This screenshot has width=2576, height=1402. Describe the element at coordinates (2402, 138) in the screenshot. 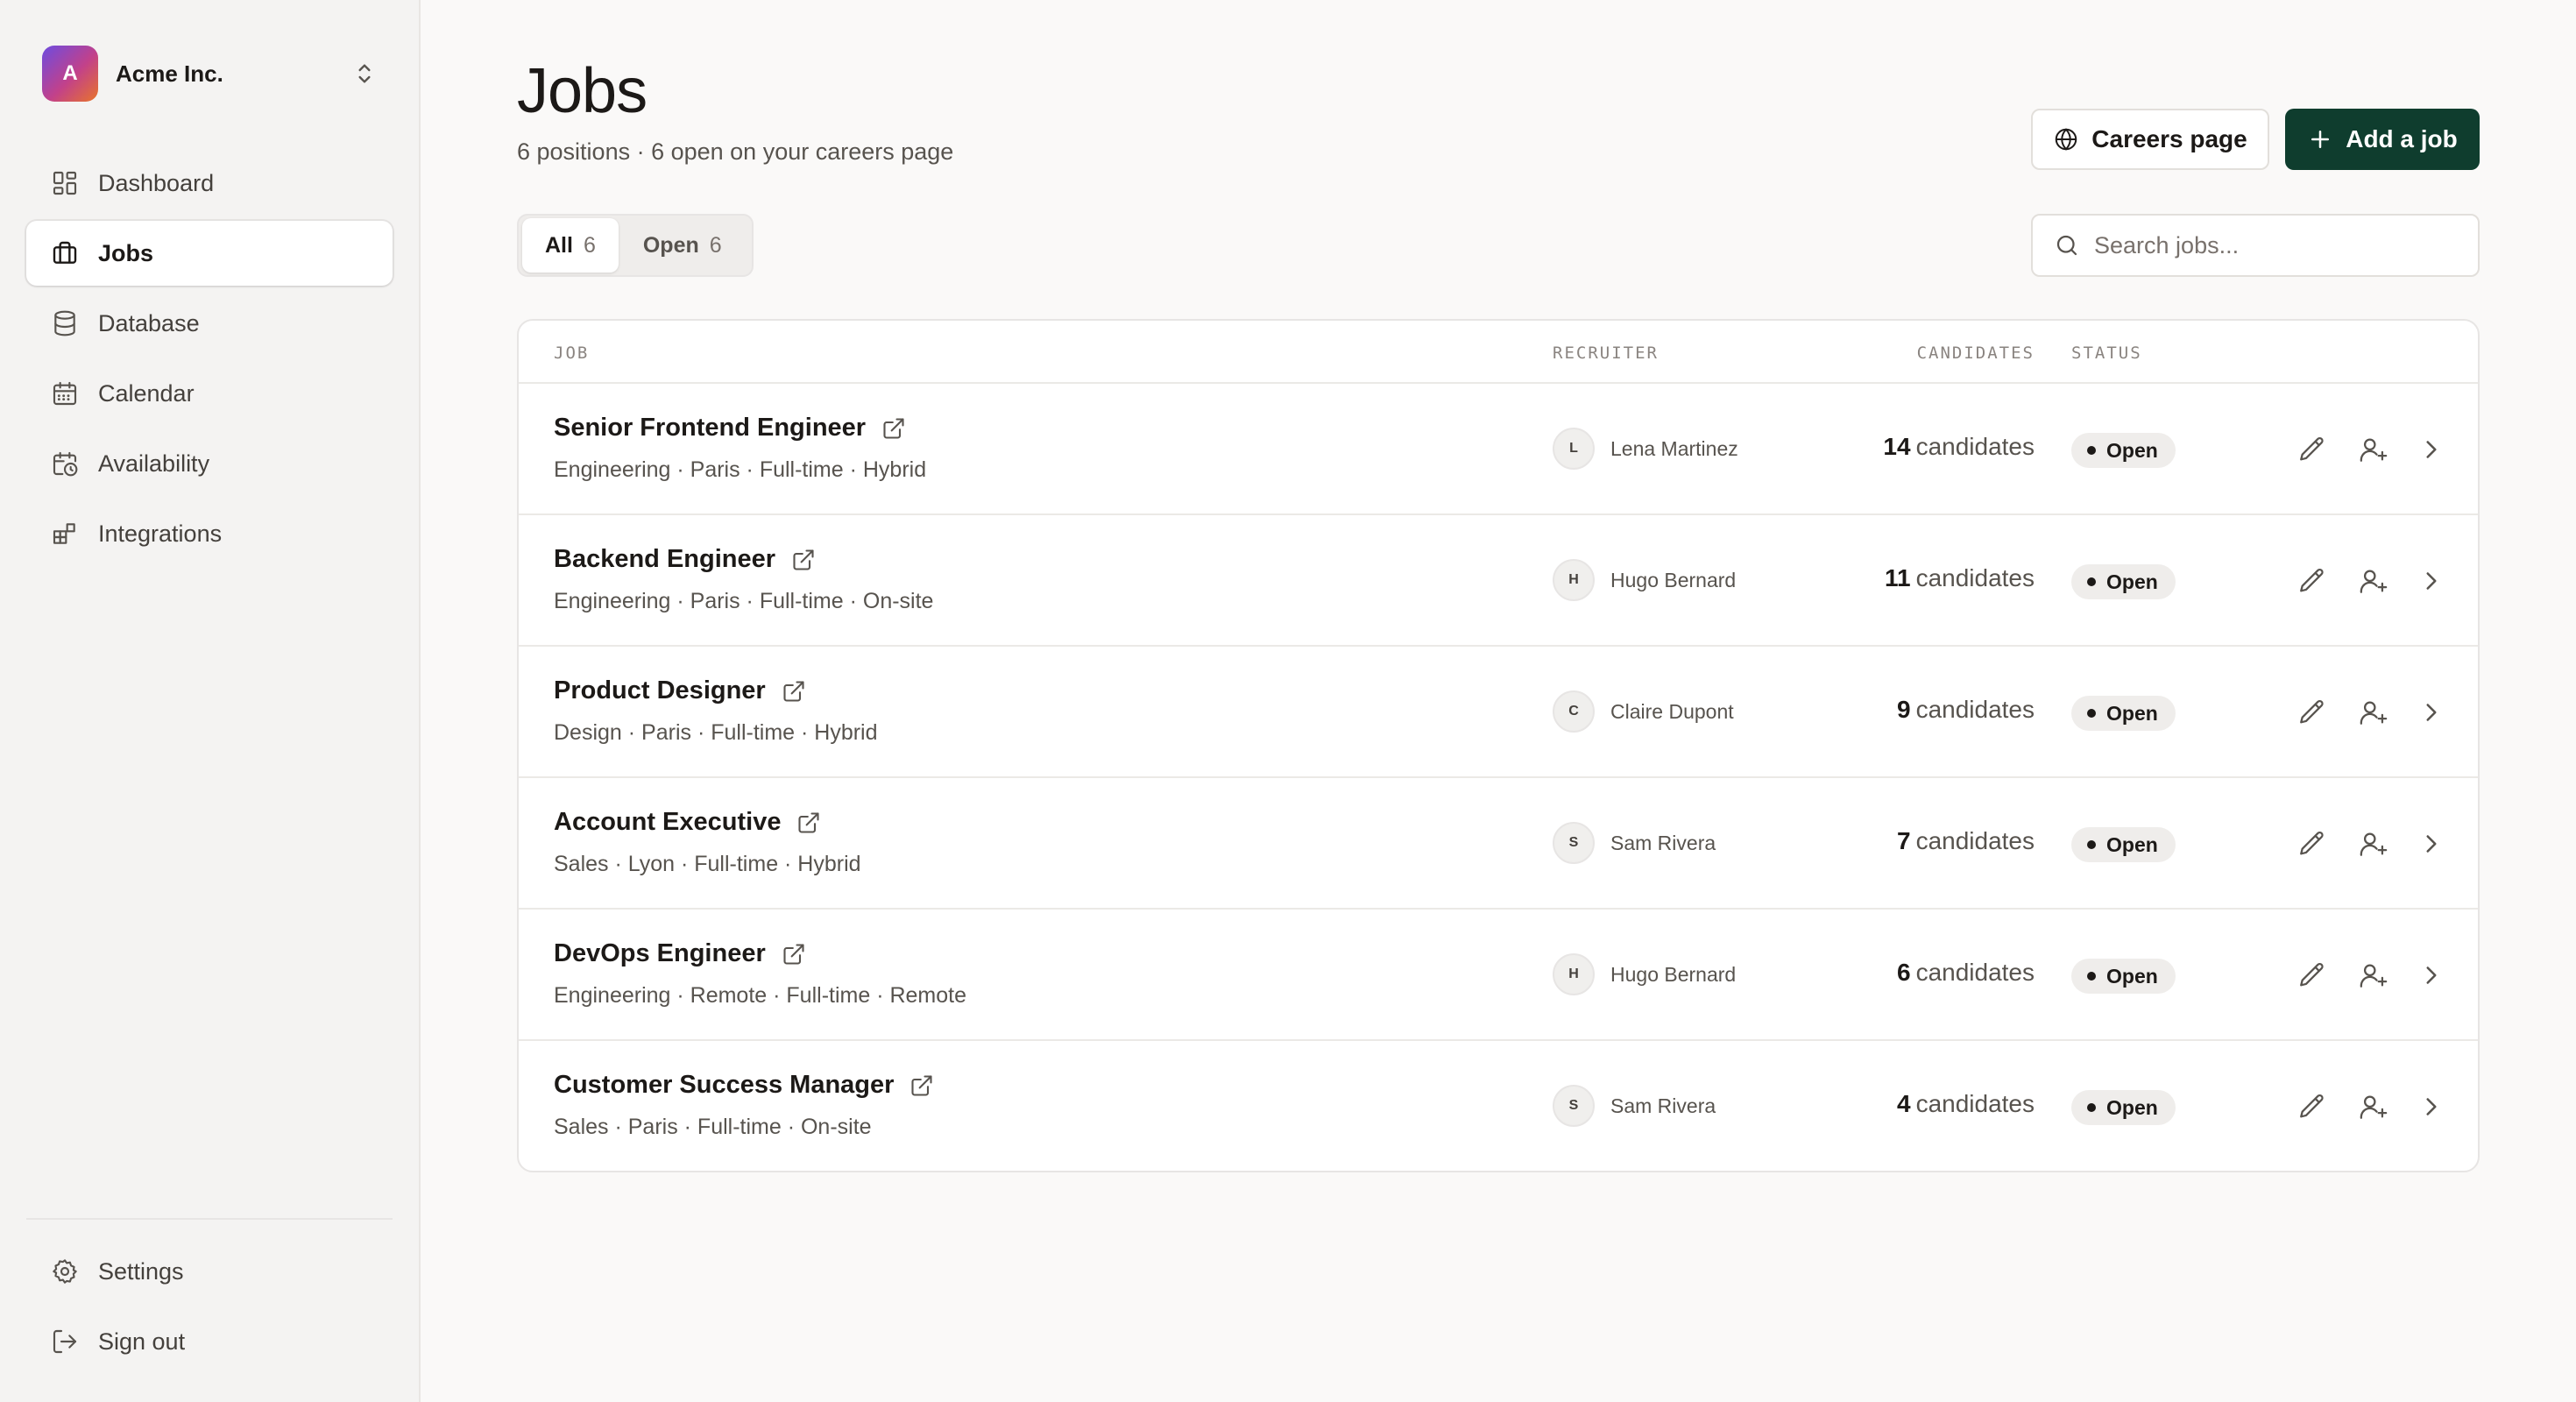

I see `add-job-label: Add a job` at that location.